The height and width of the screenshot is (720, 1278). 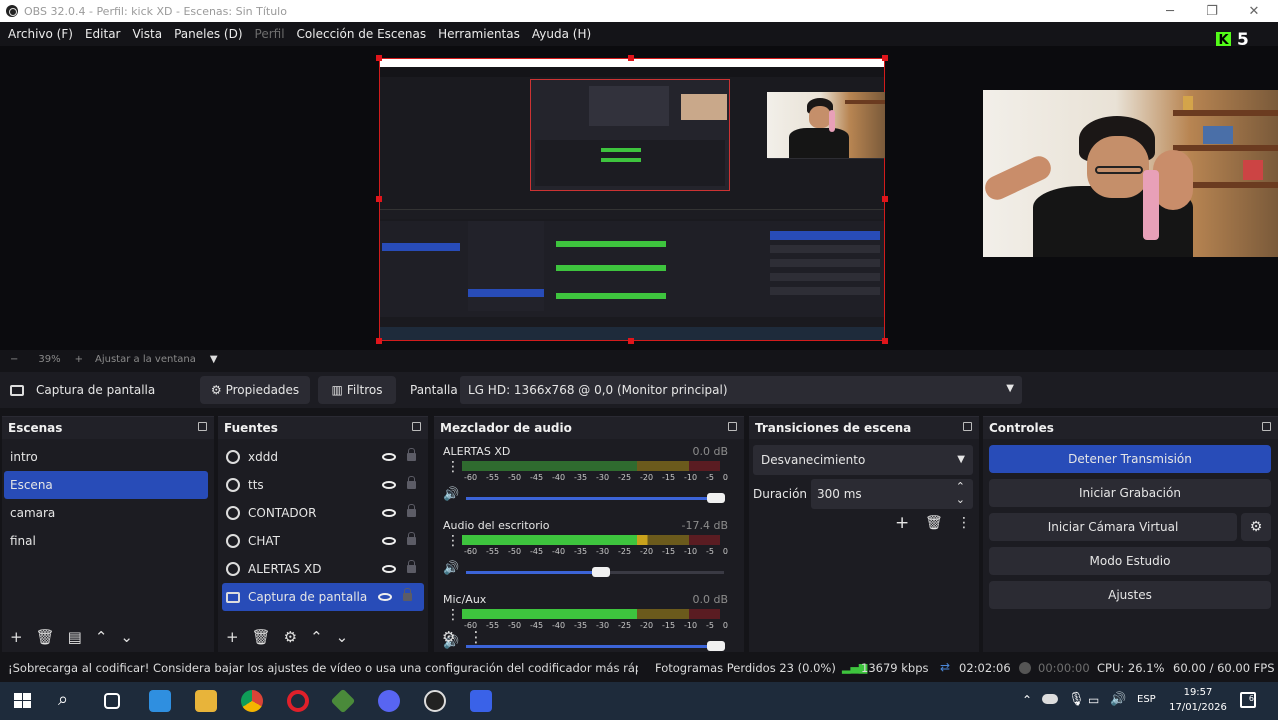 What do you see at coordinates (323, 541) in the screenshot?
I see `source-item: CHAT` at bounding box center [323, 541].